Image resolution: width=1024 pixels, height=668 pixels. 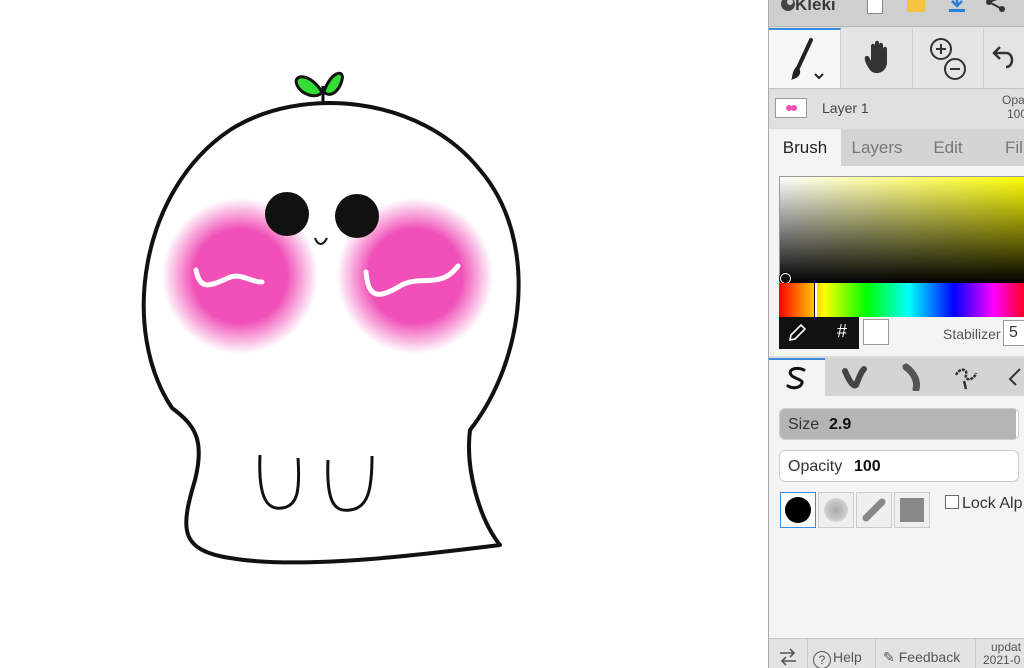 I want to click on chalk-shape-icon, so click(x=836, y=510).